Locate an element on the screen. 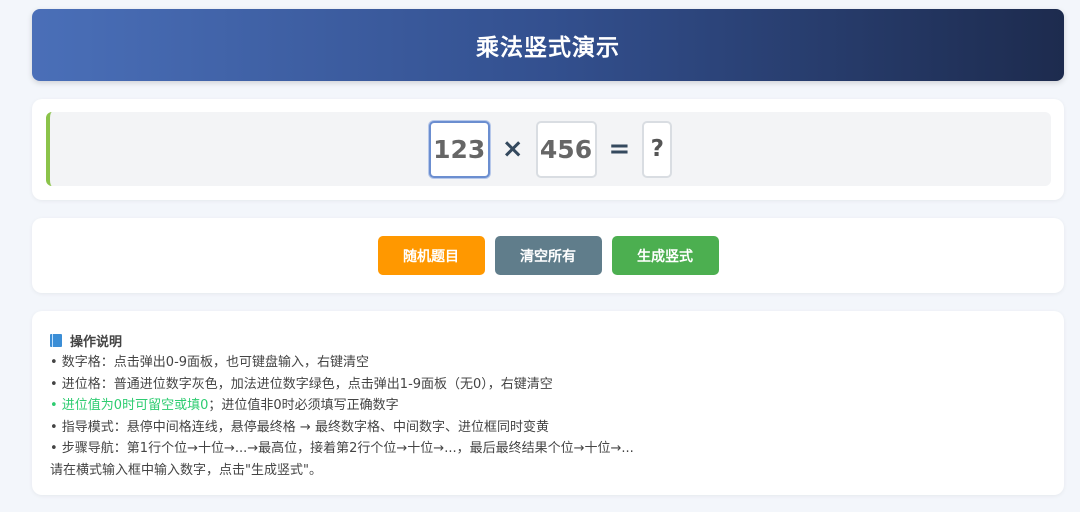  instruction-highlight: • 进位值为0时可留空或填0 is located at coordinates (129, 406).